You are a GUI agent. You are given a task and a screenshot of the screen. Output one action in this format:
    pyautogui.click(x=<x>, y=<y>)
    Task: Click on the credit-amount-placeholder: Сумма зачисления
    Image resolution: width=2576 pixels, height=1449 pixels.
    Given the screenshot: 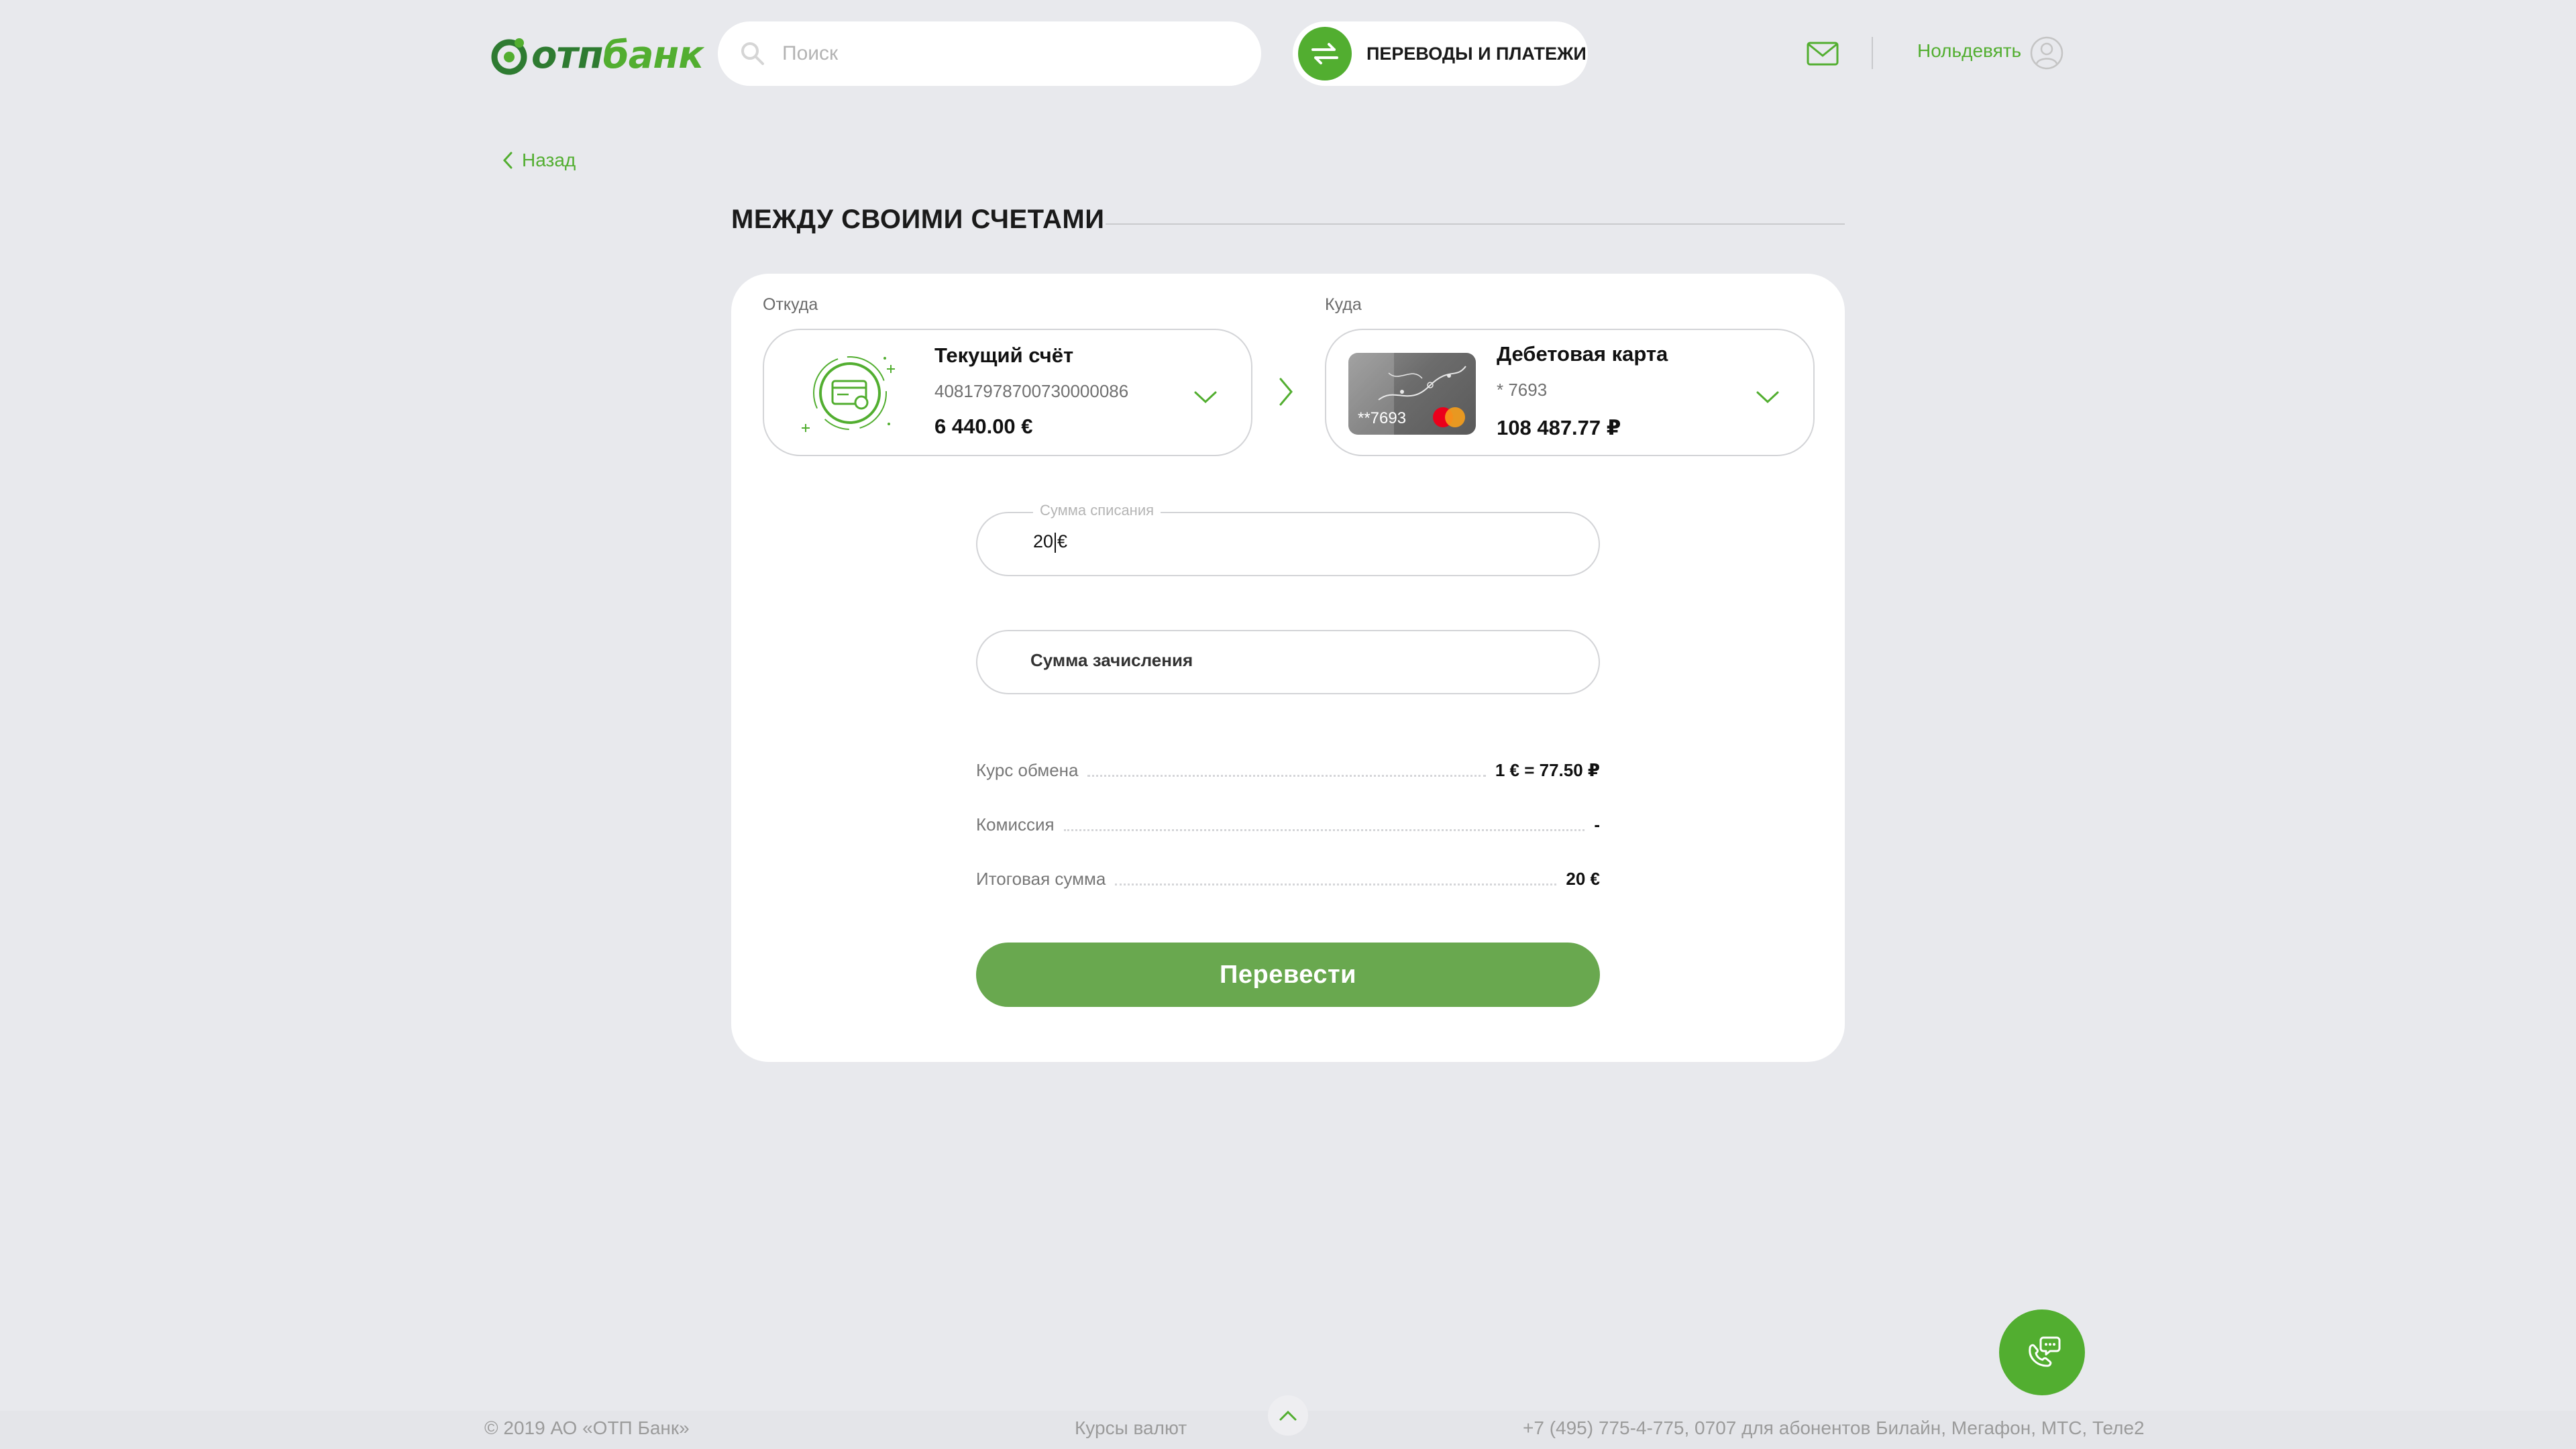 What is the action you would take?
    pyautogui.click(x=1111, y=660)
    